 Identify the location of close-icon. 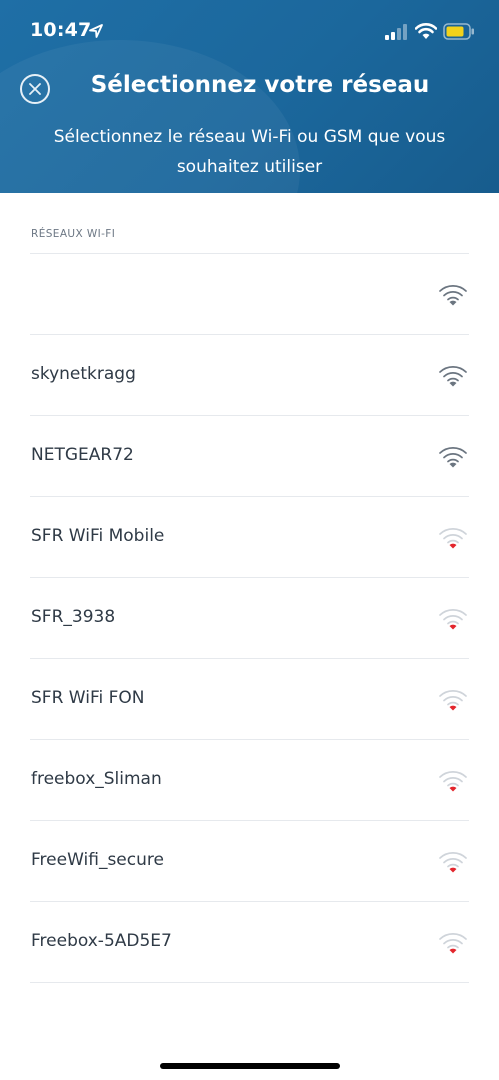
(35, 89).